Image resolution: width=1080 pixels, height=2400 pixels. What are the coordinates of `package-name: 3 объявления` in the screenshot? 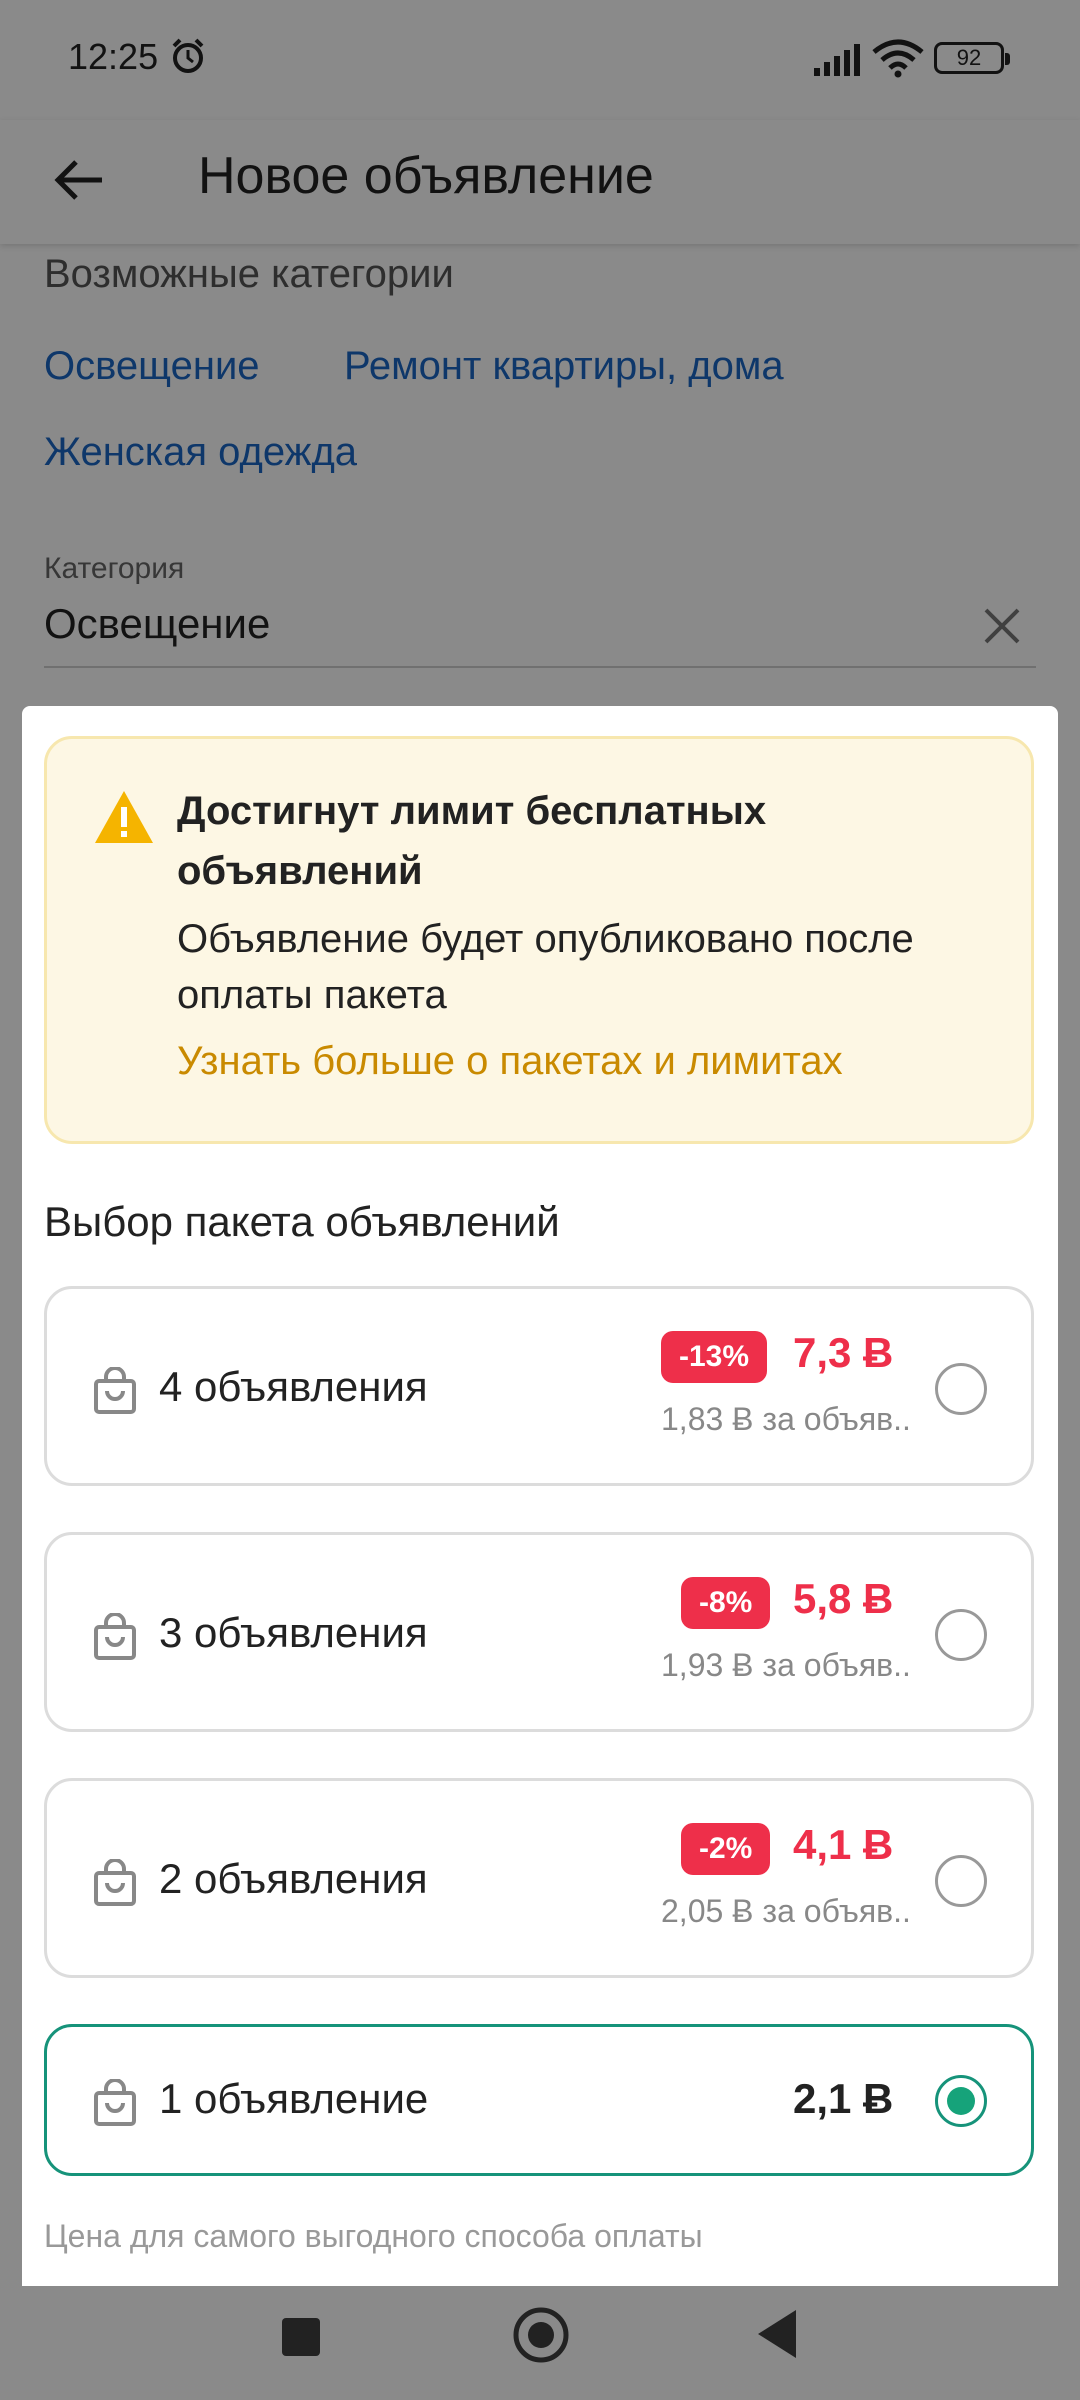 It's located at (293, 1632).